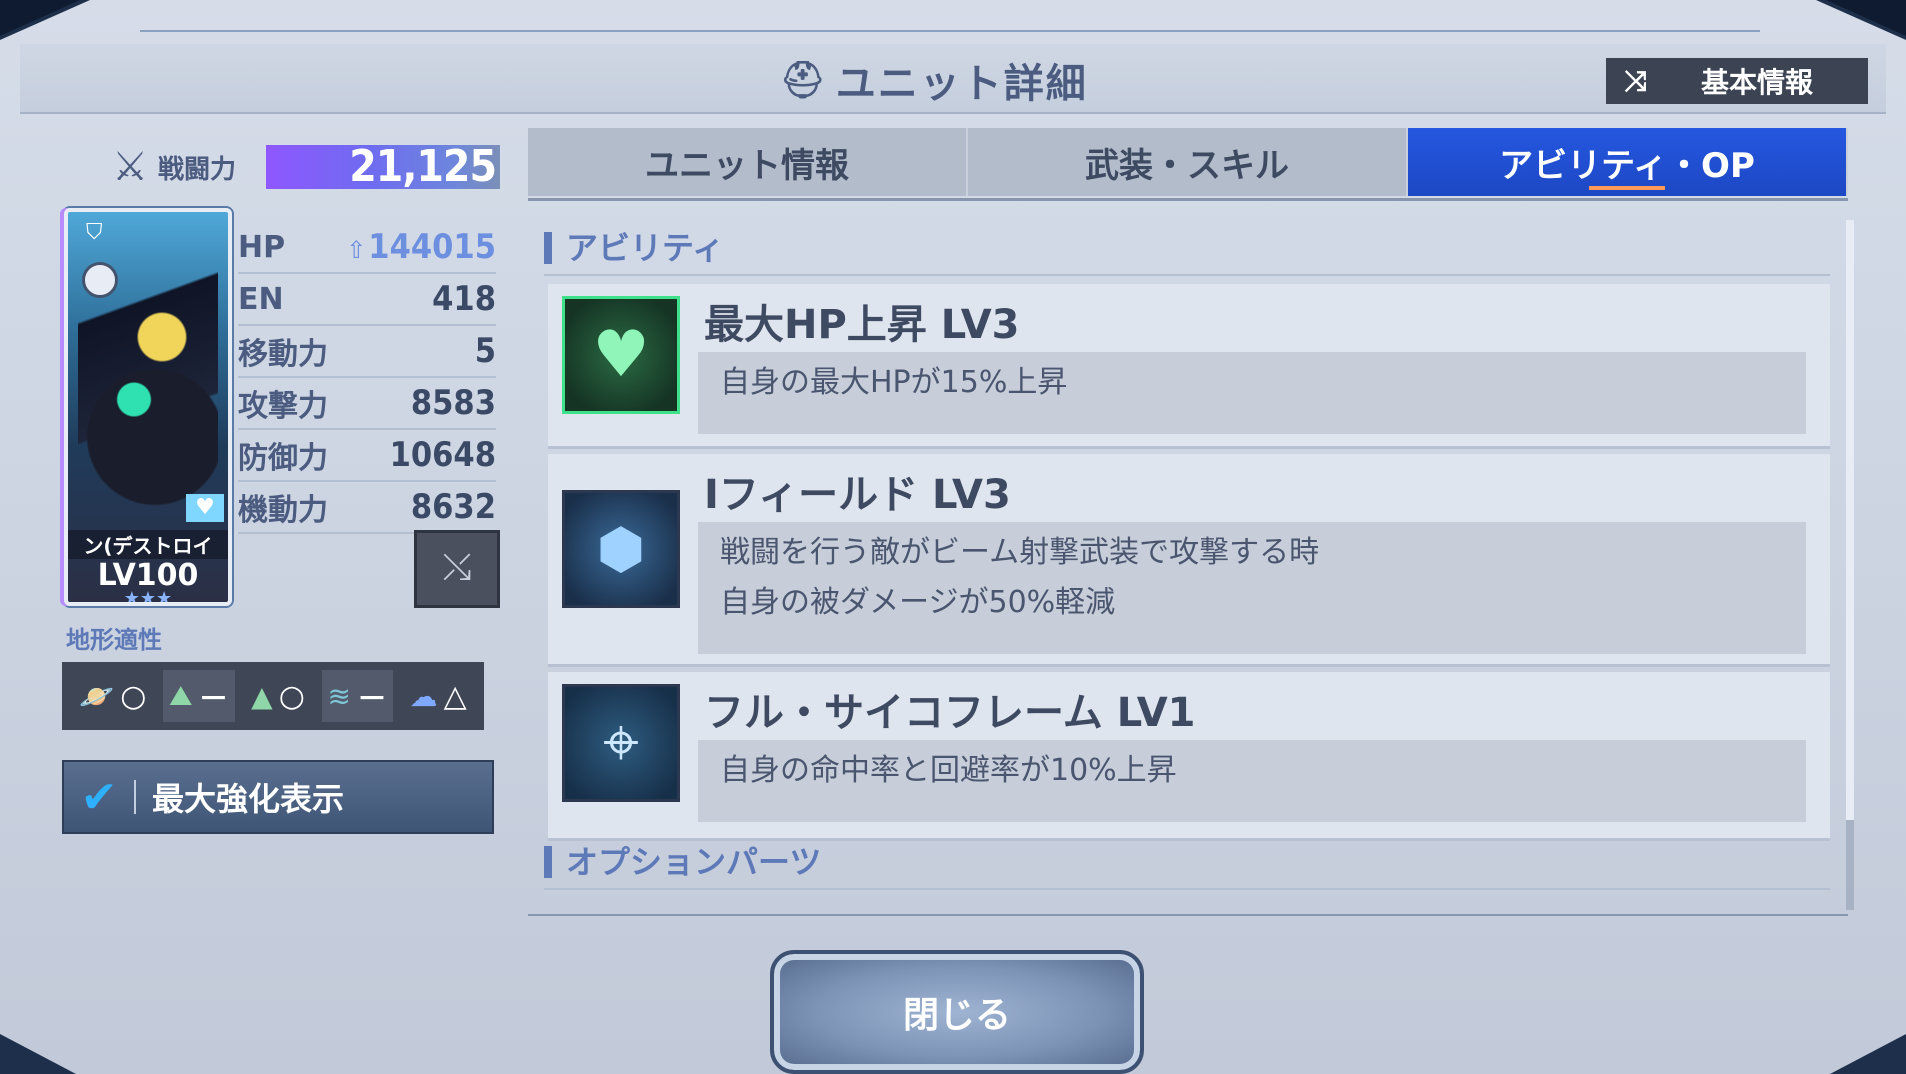  I want to click on unit-name: ン(デストロイ, so click(148, 544).